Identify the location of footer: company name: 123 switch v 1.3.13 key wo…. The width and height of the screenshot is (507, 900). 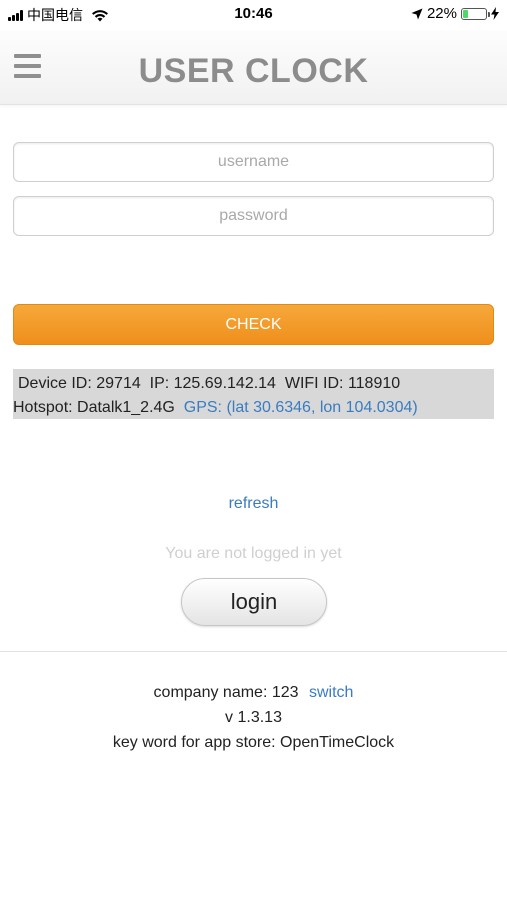
(253, 717).